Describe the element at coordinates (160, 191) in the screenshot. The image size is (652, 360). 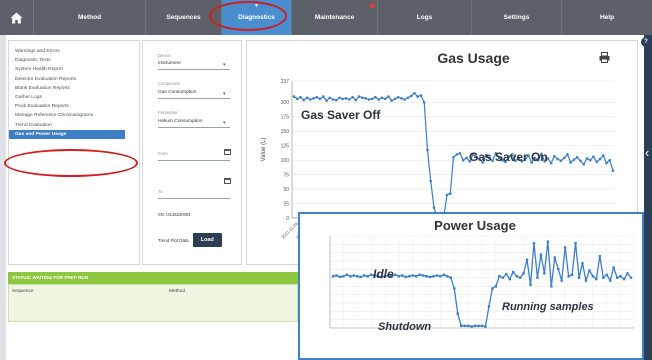
I see `to-label: To` at that location.